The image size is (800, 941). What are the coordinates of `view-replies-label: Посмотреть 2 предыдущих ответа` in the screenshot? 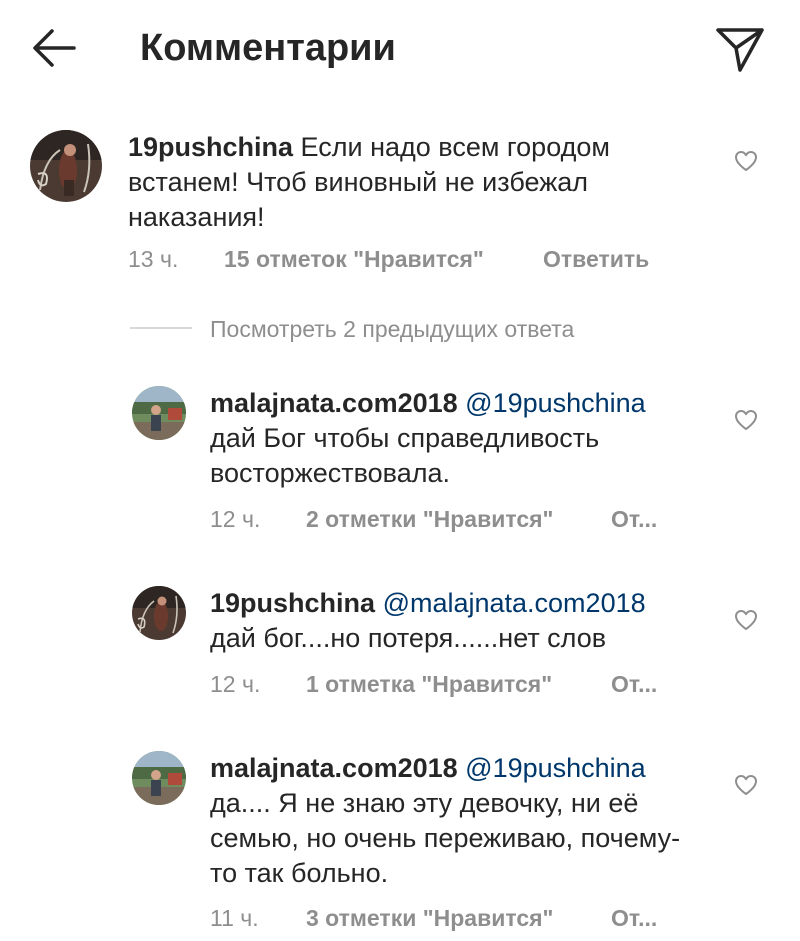 It's located at (392, 329).